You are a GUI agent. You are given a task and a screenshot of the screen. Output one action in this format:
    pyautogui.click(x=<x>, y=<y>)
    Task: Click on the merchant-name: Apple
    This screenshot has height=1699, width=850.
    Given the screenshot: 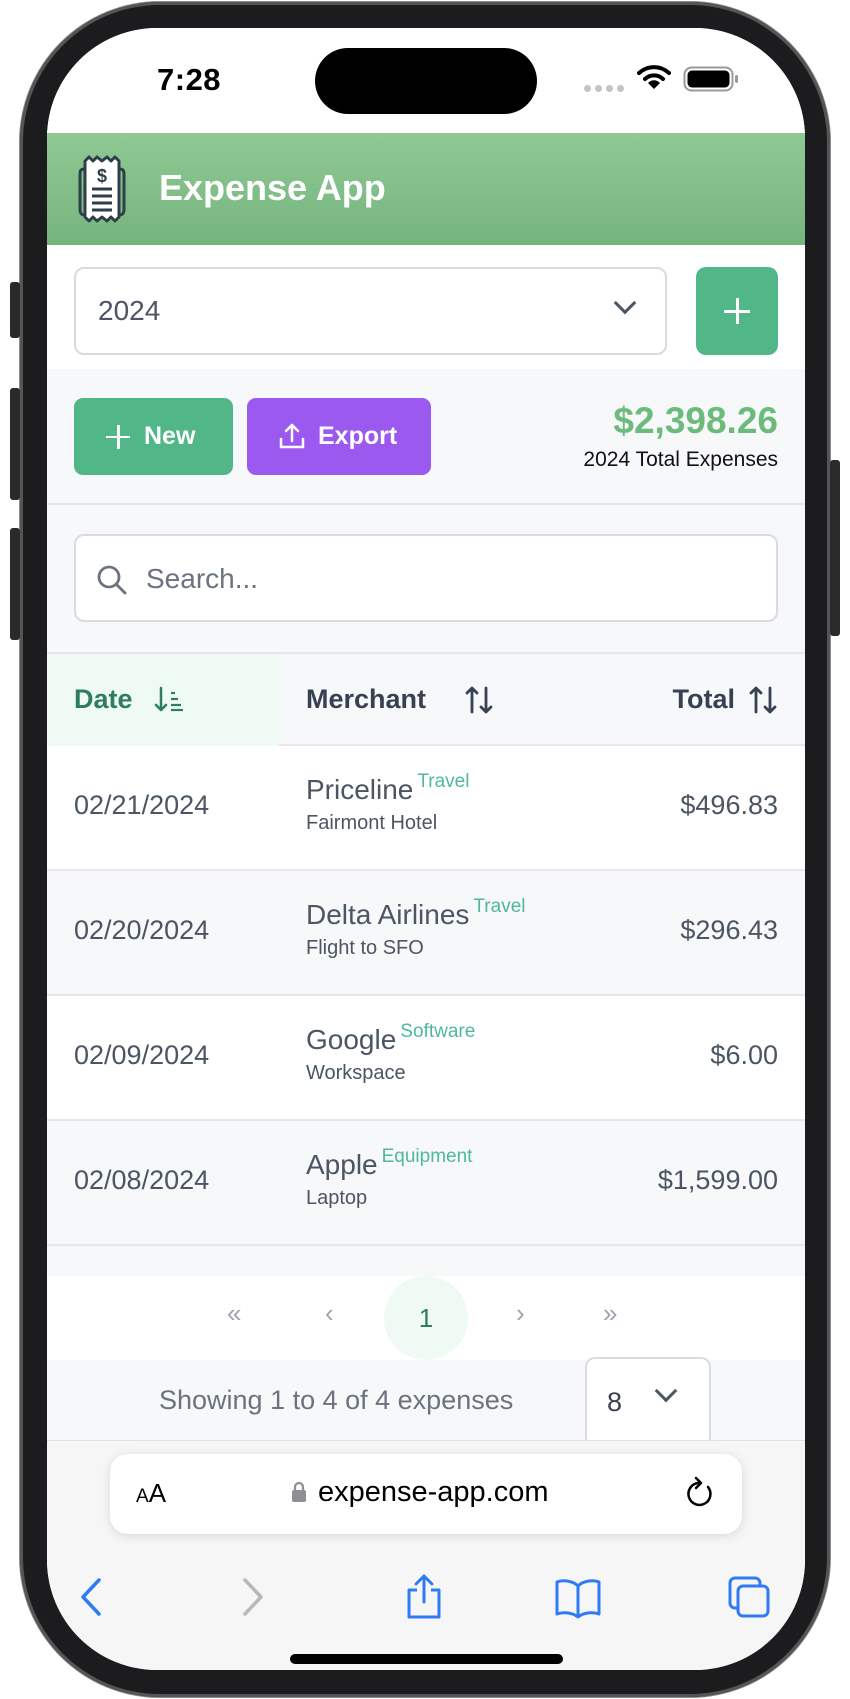 What is the action you would take?
    pyautogui.click(x=342, y=1164)
    